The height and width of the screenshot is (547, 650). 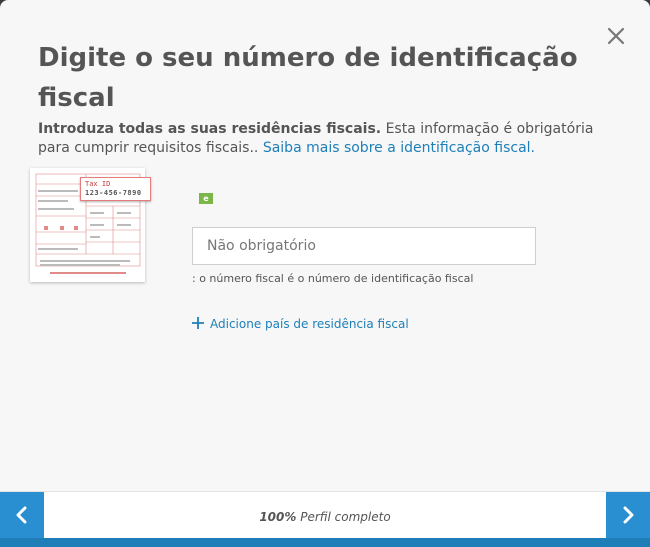 What do you see at coordinates (206, 198) in the screenshot?
I see `field-badge-icon: e` at bounding box center [206, 198].